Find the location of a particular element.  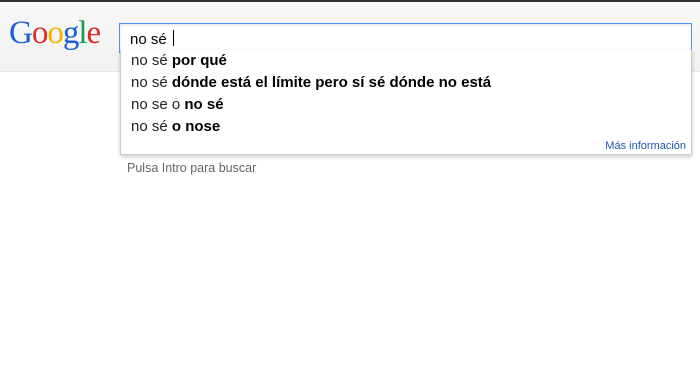

suggestion-item: no sé o nose is located at coordinates (175, 127).